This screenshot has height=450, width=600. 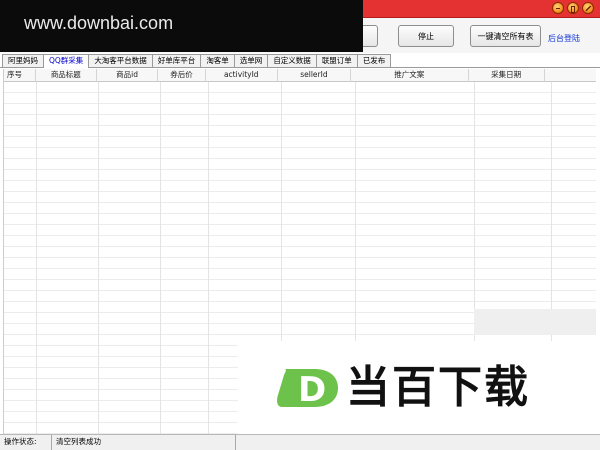 What do you see at coordinates (242, 75) in the screenshot?
I see `column-header-activity-id: activityId` at bounding box center [242, 75].